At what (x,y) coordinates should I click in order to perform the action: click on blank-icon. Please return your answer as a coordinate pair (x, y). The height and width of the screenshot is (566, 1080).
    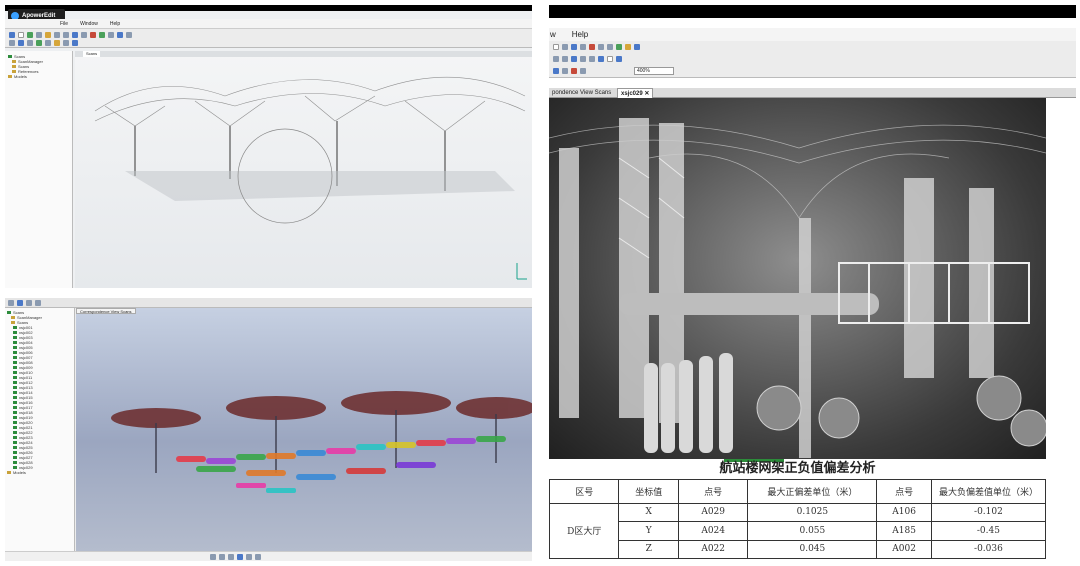
    Looking at the image, I should click on (610, 59).